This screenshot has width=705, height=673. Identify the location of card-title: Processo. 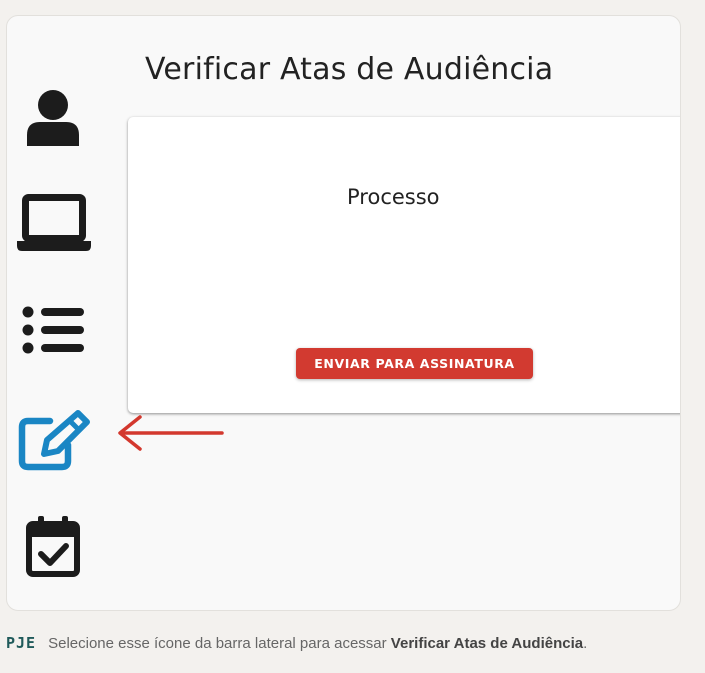
(393, 197).